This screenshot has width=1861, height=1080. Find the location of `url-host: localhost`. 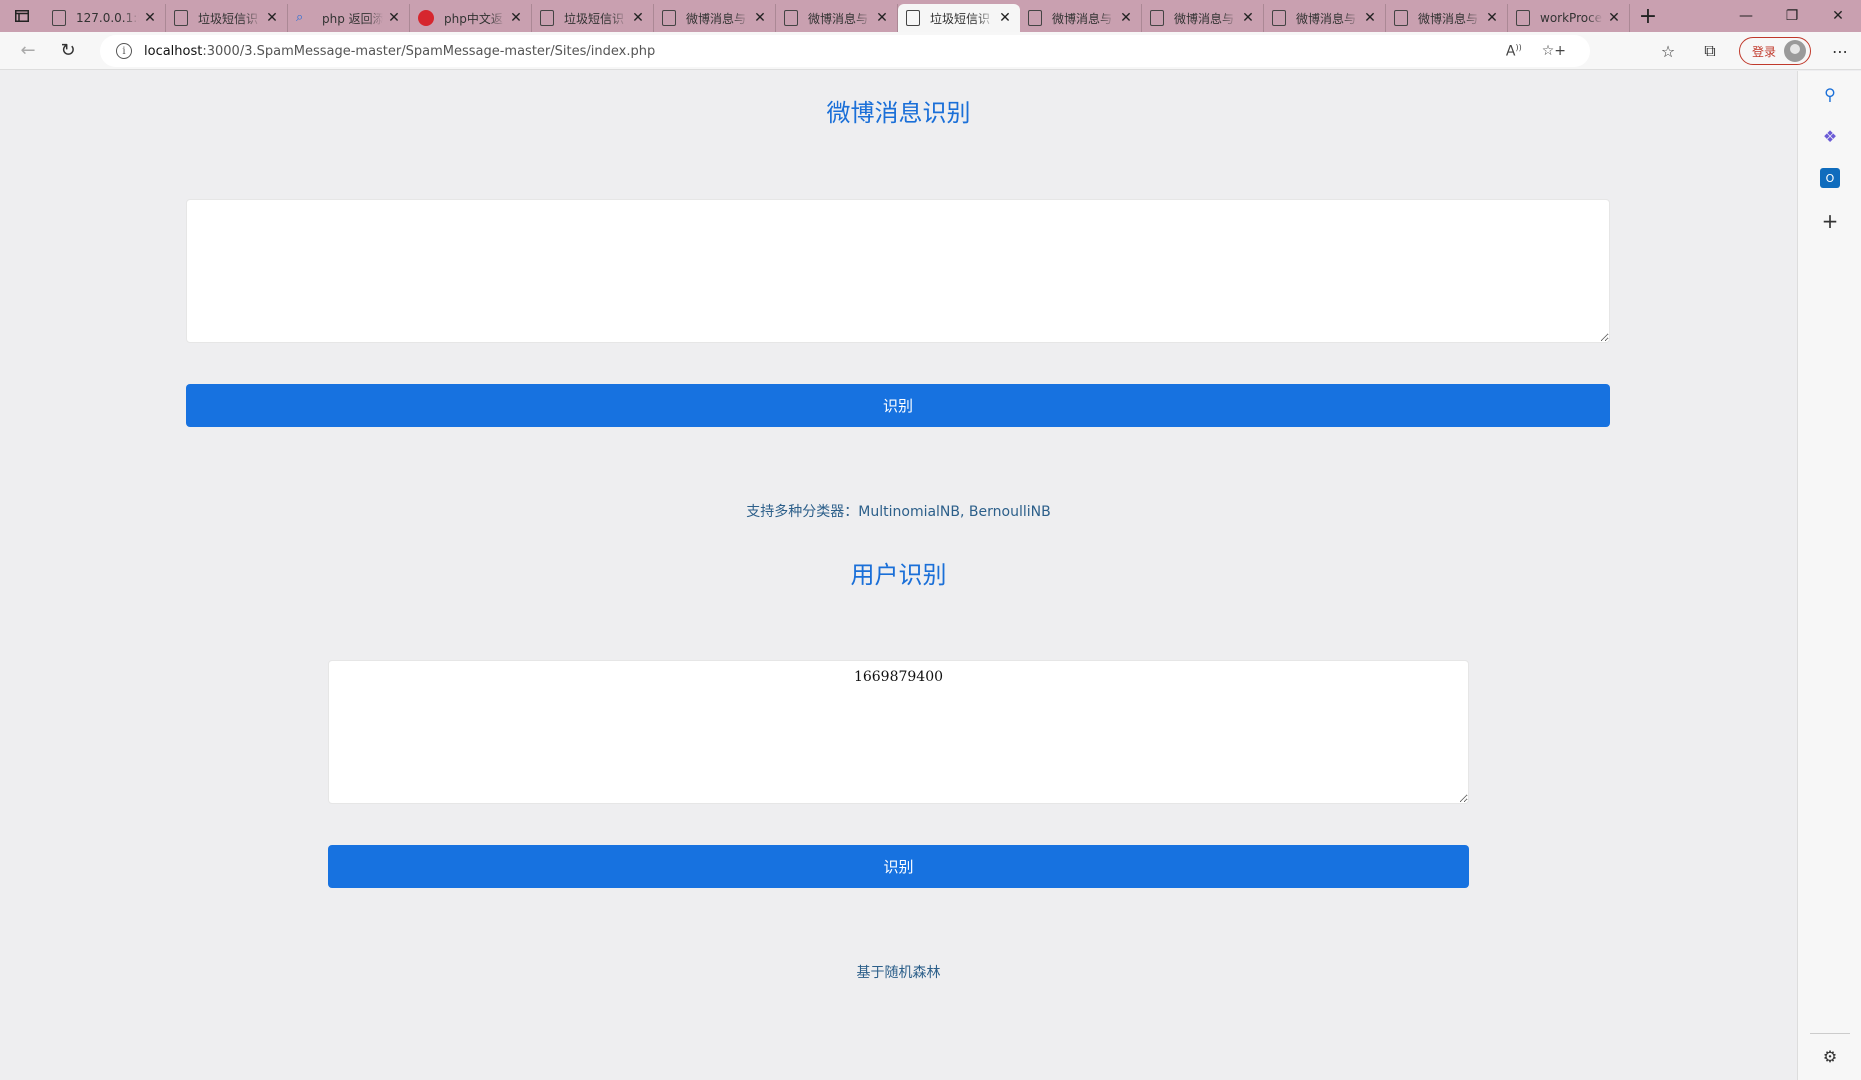

url-host: localhost is located at coordinates (173, 51).